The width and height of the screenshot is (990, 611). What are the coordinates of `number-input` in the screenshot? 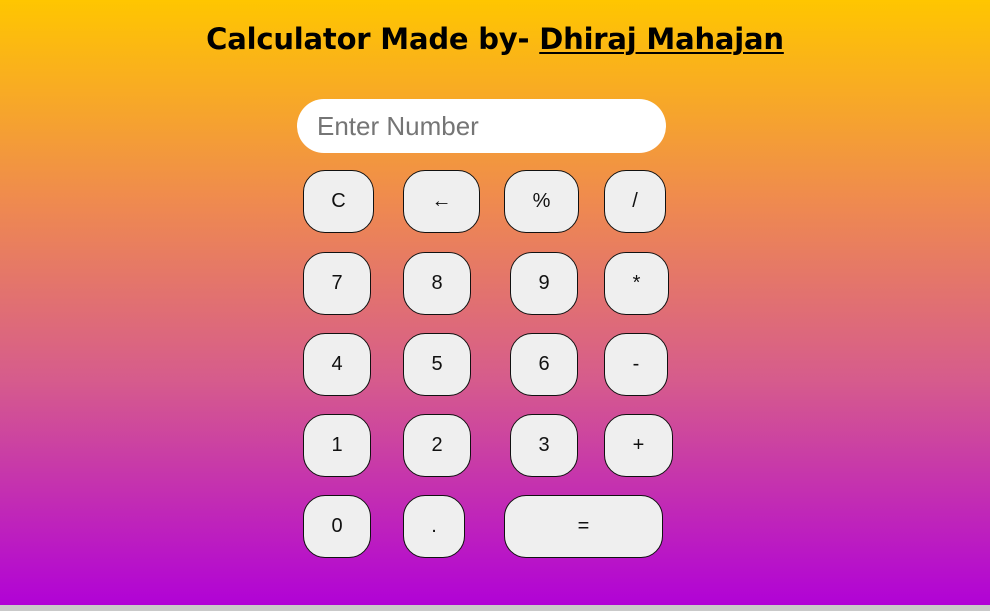 It's located at (481, 126).